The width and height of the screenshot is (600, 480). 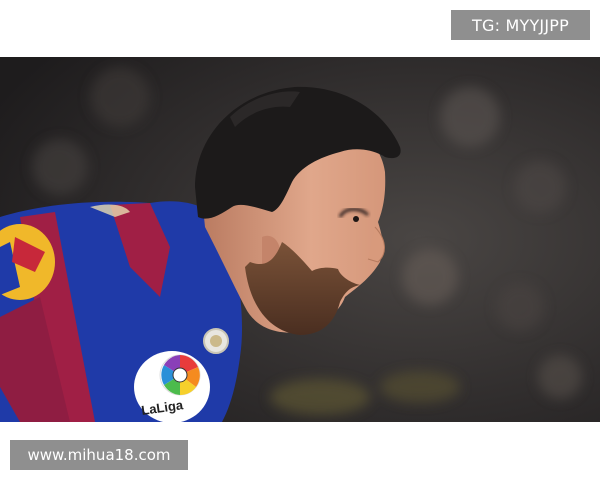 I want to click on watermark-bottom-left: www.mihua18.com, so click(x=99, y=455).